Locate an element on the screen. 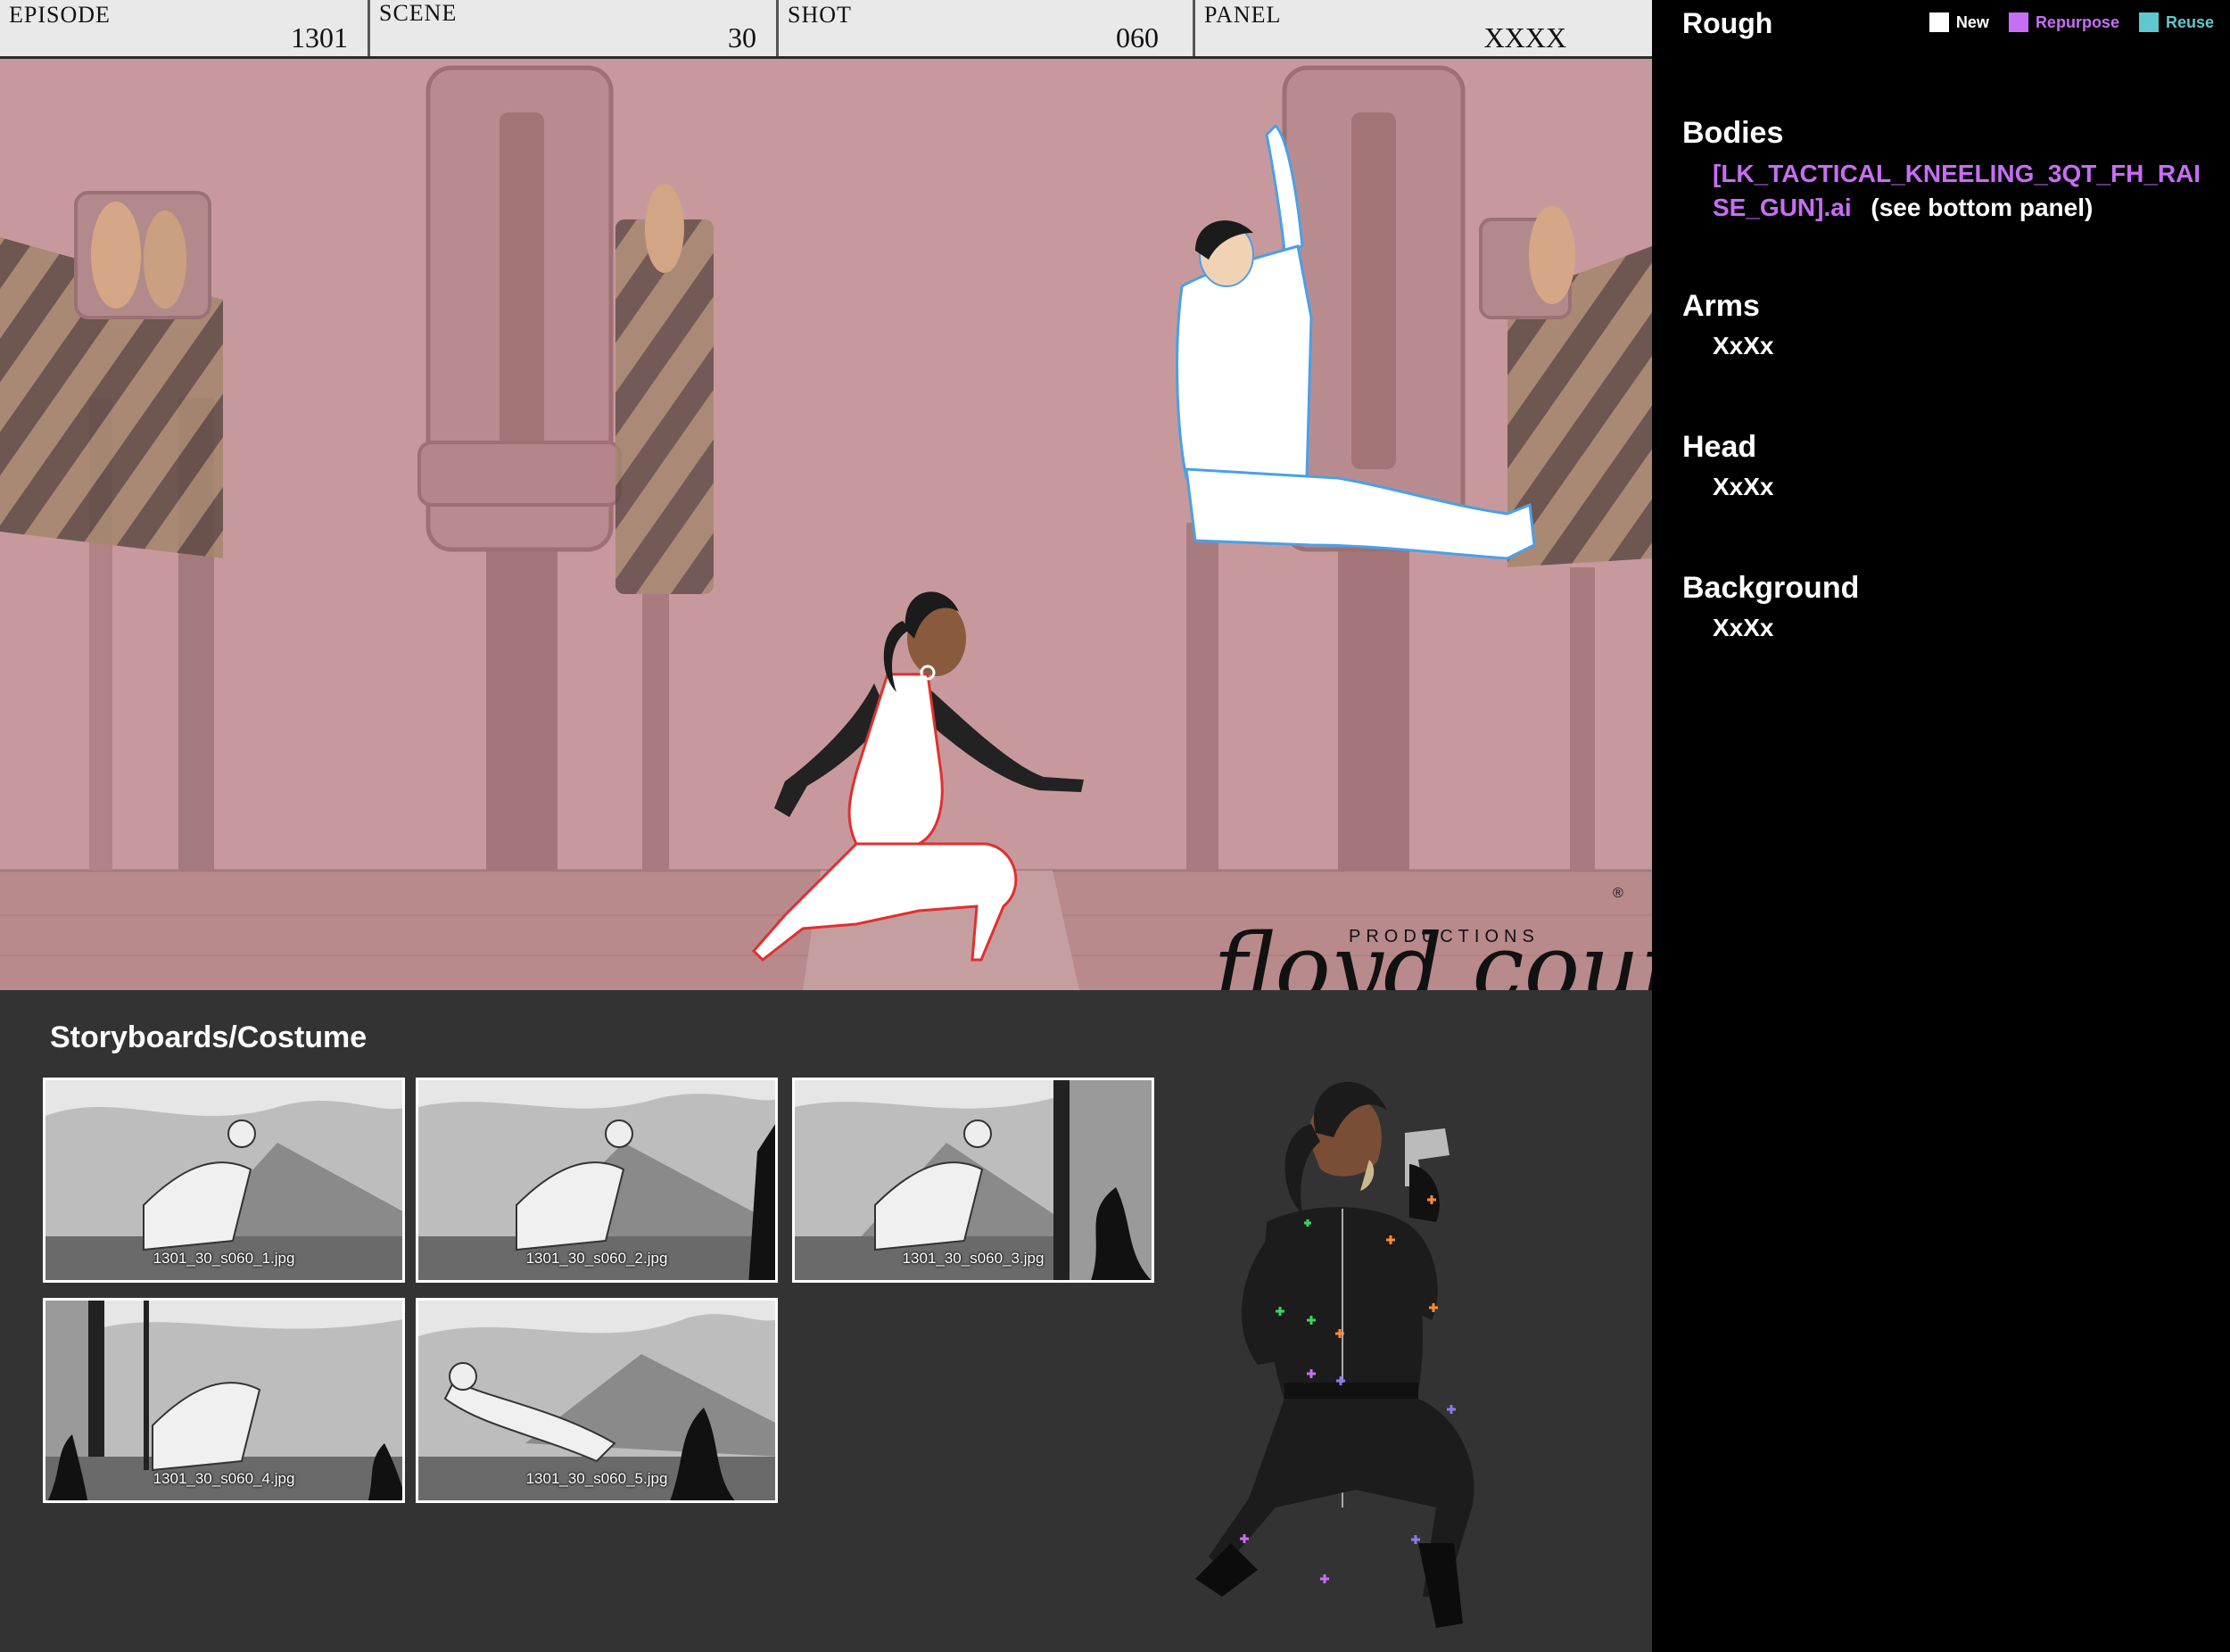 This screenshot has height=1652, width=2230. legend: New Repurpose Reuse is located at coordinates (2062, 22).